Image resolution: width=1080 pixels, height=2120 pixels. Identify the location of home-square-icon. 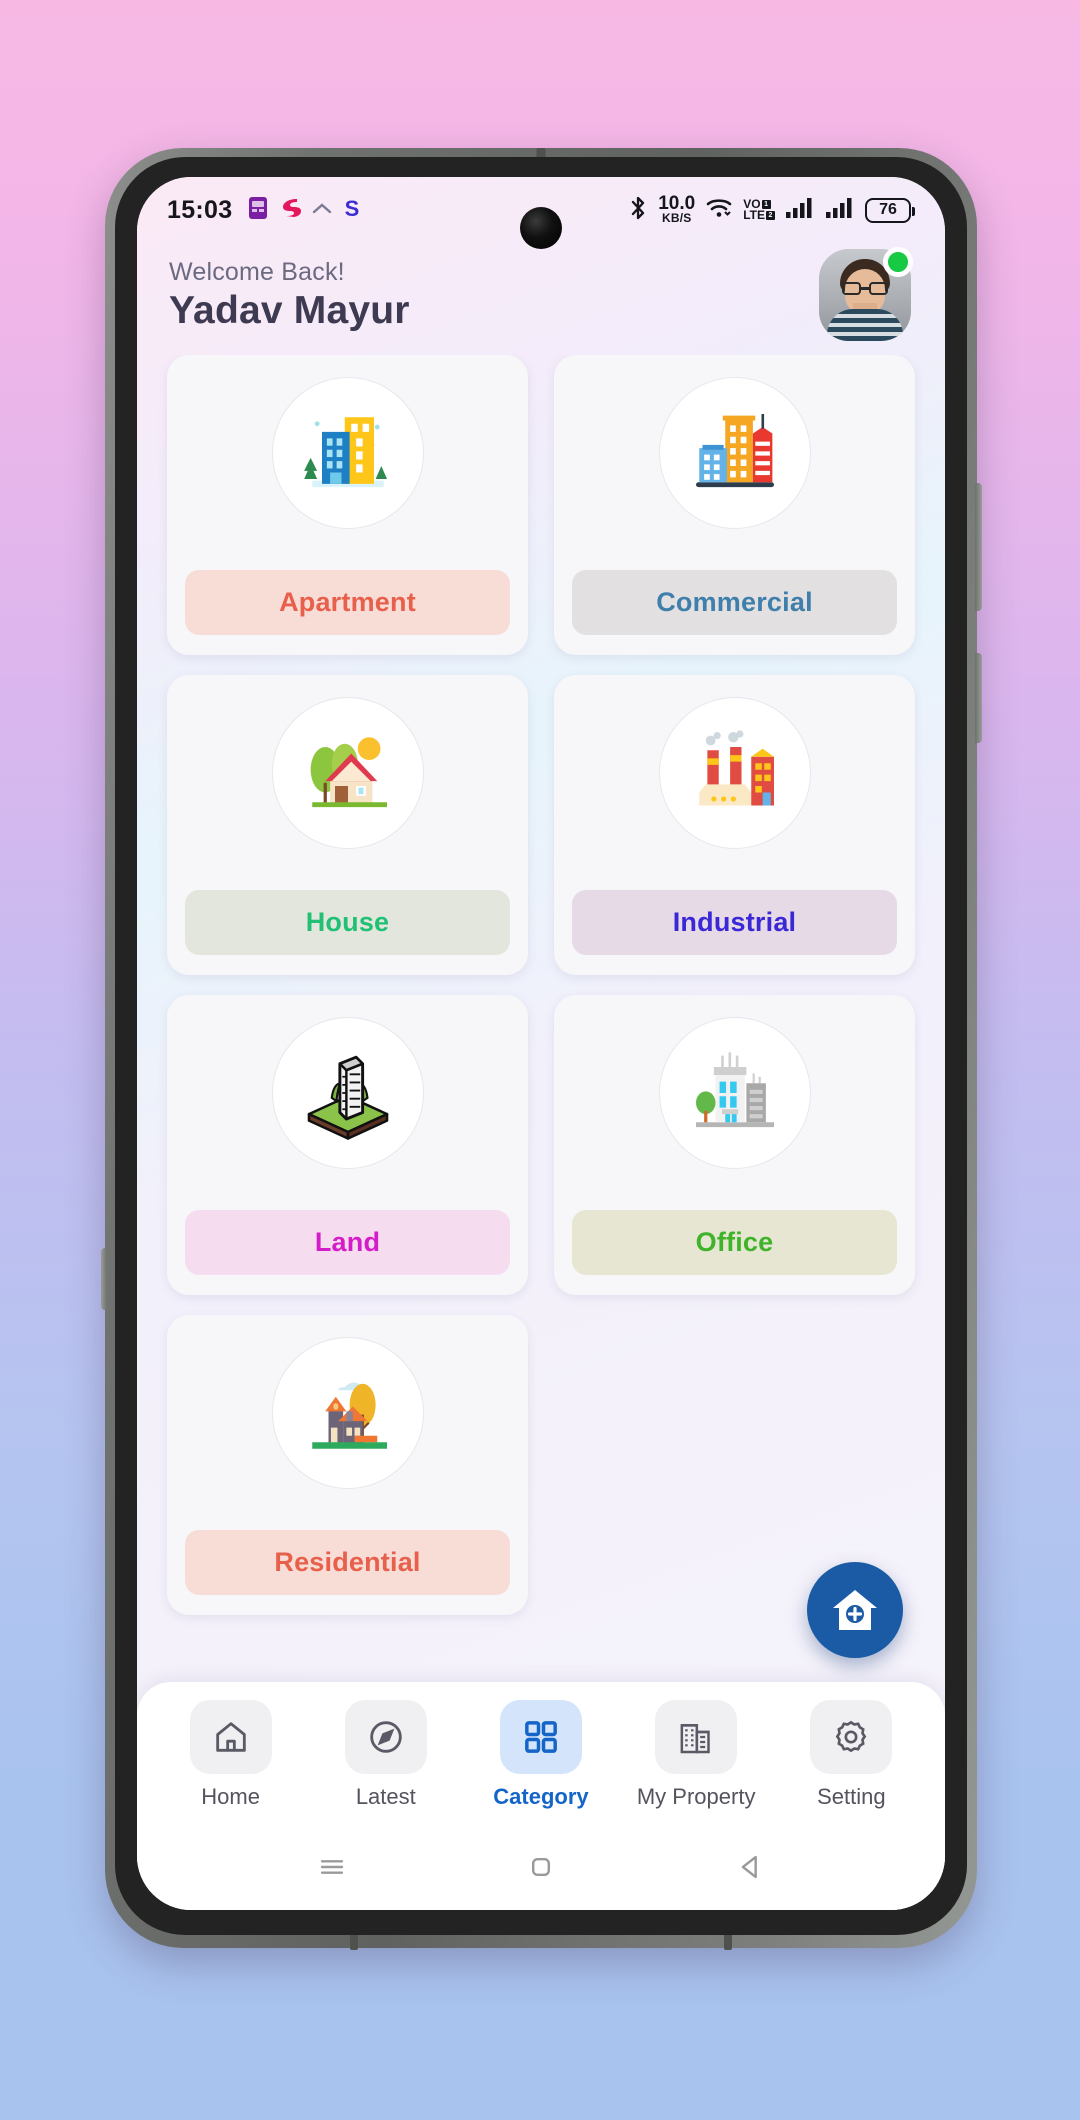
(541, 1867).